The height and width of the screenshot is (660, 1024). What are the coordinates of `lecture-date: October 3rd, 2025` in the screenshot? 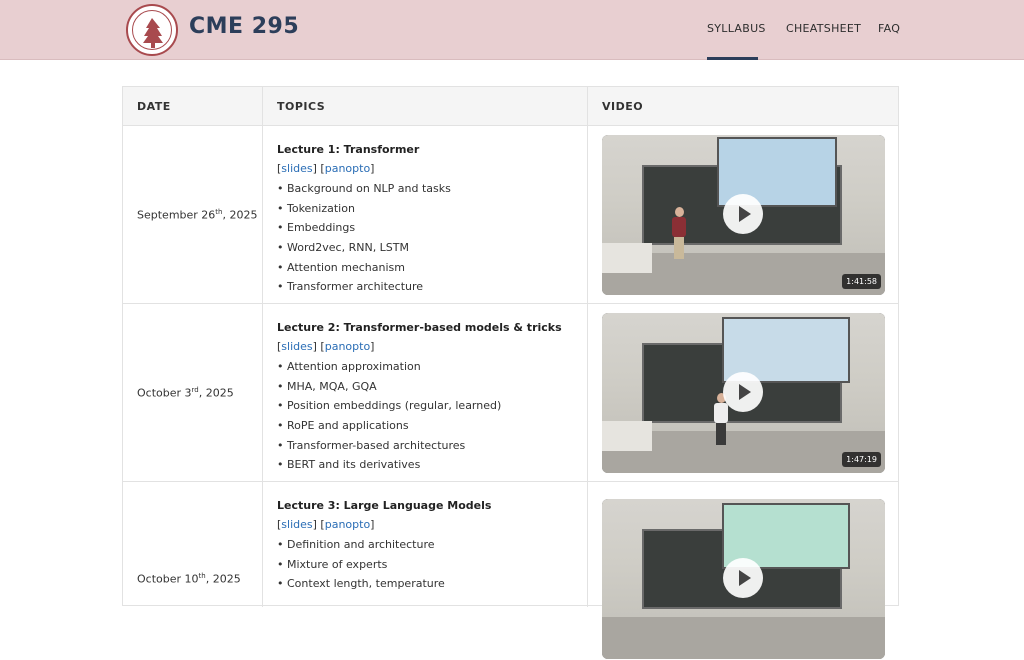 It's located at (185, 393).